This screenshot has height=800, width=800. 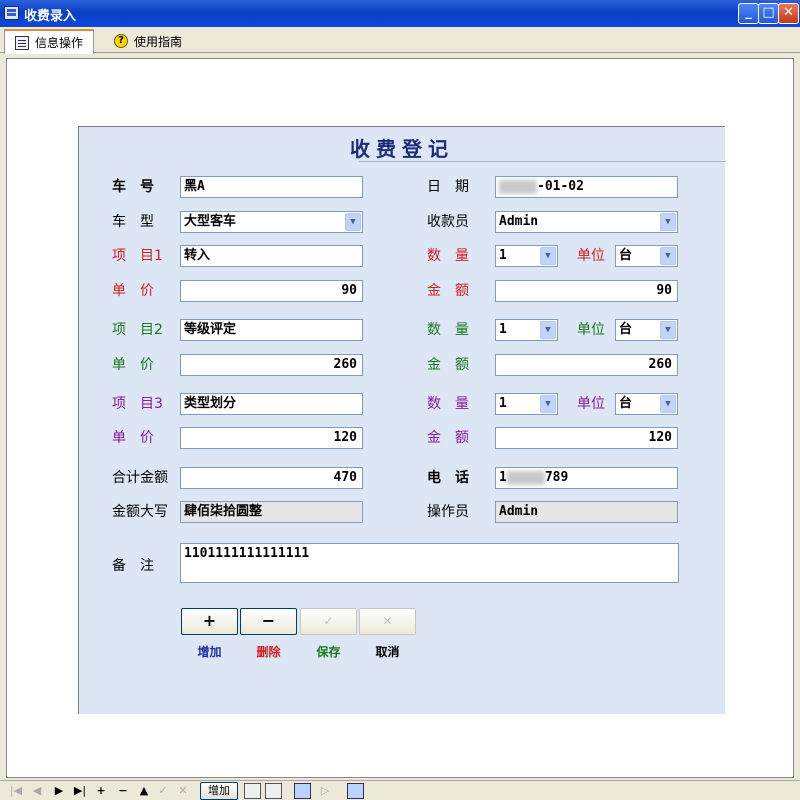 I want to click on total-words-field: 肆佰柒拾圆整, so click(x=271, y=512).